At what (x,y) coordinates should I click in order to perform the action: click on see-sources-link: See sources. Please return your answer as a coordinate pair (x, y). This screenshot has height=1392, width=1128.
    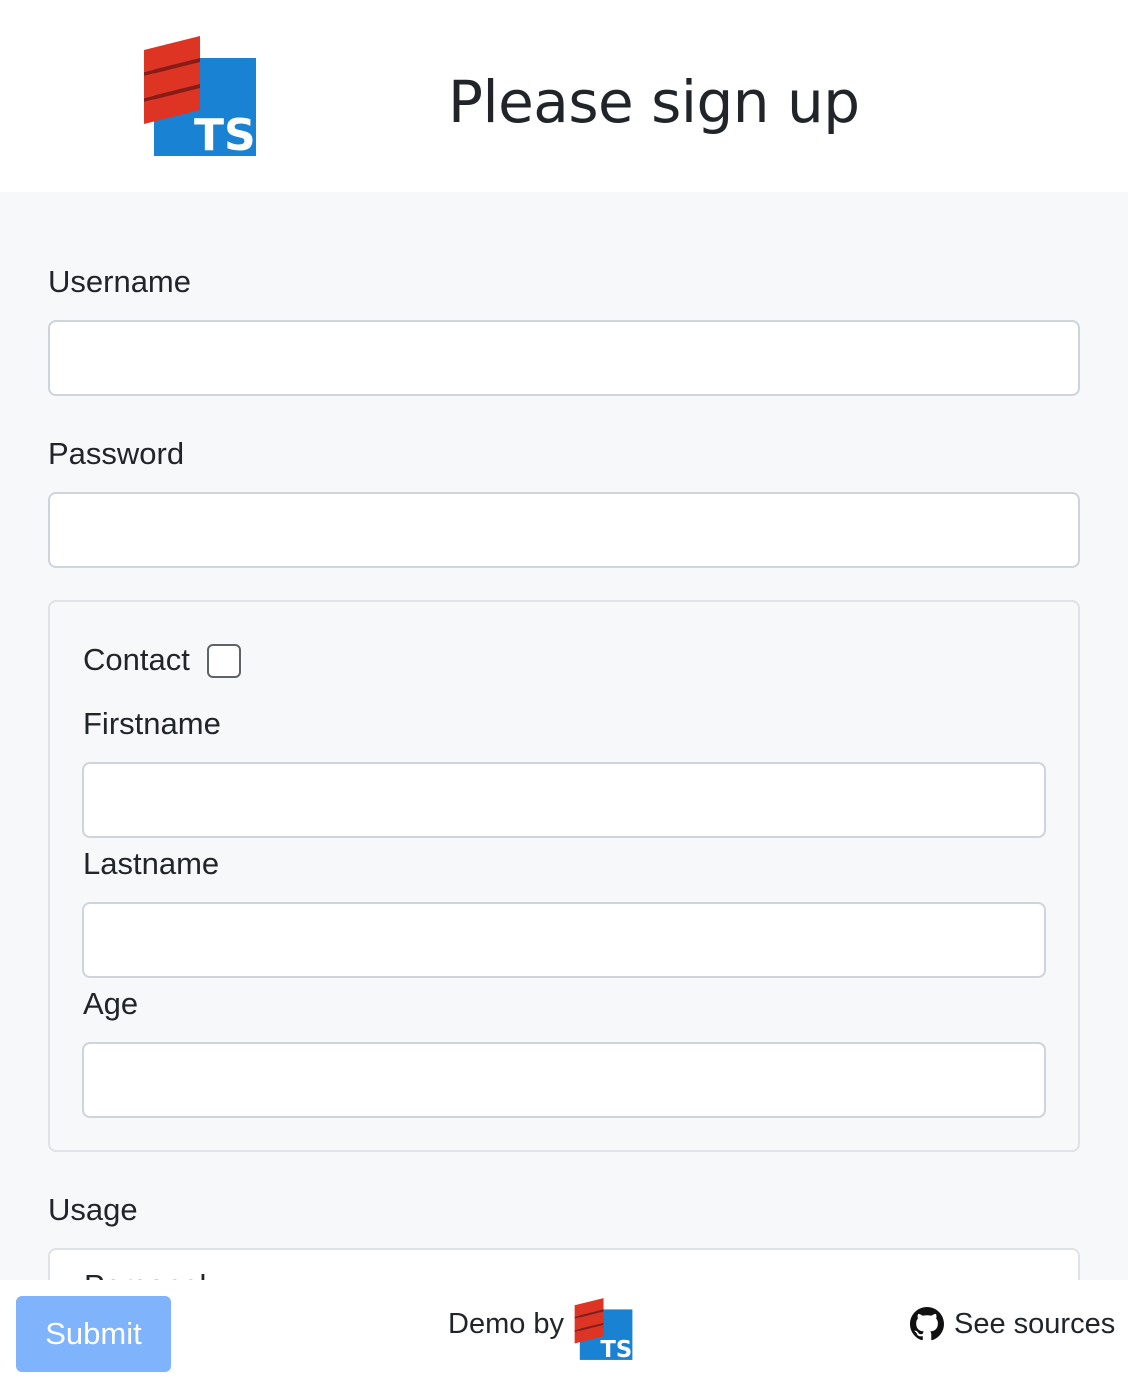
    Looking at the image, I should click on (1012, 1324).